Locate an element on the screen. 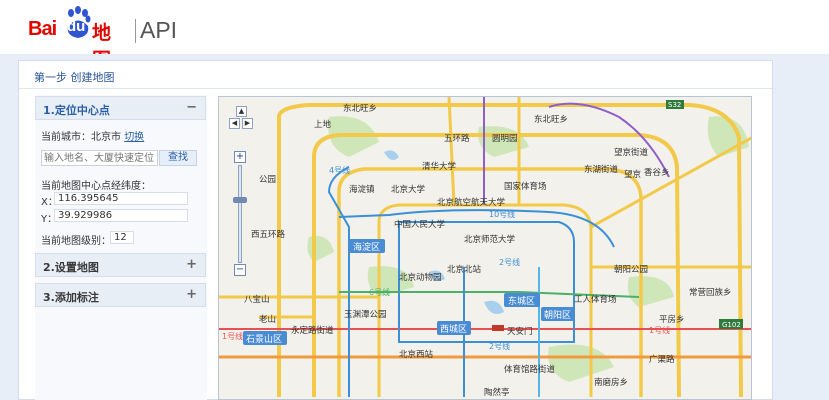 The height and width of the screenshot is (400, 829). current-city: 当前城市：北京市 切换 is located at coordinates (92, 135).